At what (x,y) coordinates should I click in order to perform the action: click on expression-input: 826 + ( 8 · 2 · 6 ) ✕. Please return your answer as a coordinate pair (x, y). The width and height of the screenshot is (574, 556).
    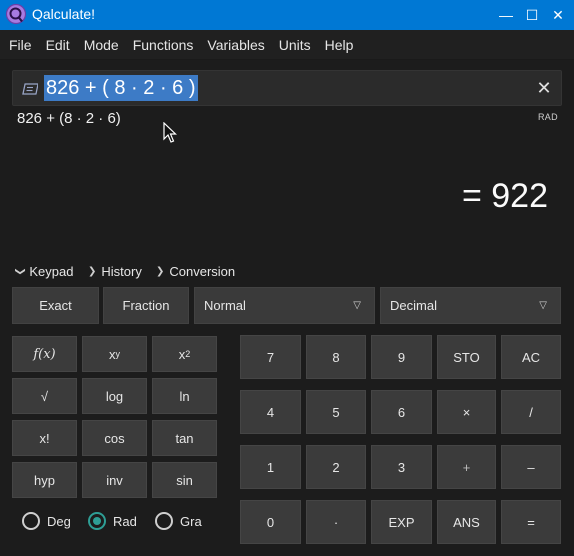
    Looking at the image, I should click on (287, 88).